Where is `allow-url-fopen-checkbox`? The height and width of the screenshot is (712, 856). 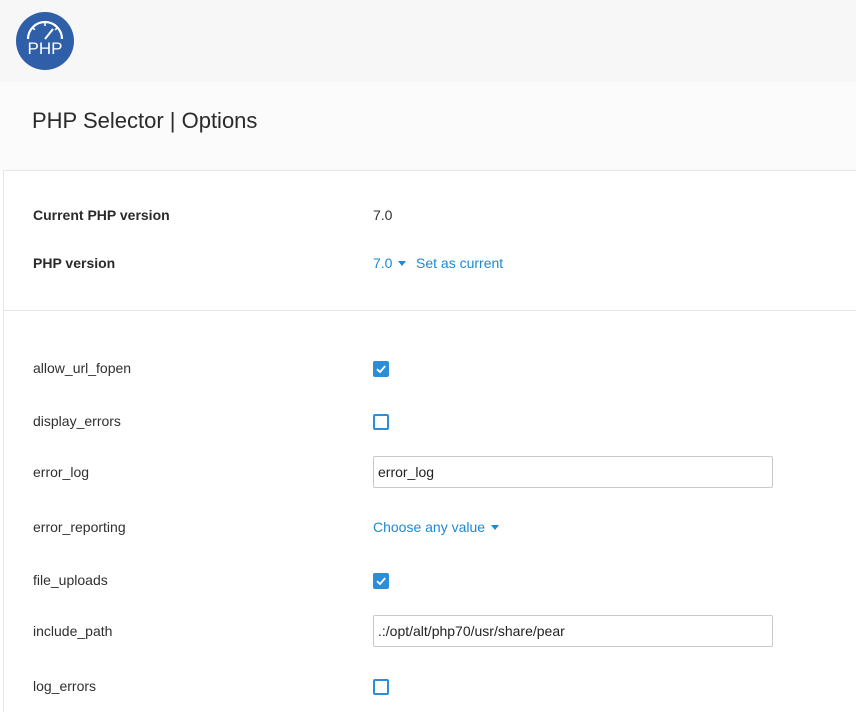 allow-url-fopen-checkbox is located at coordinates (381, 369).